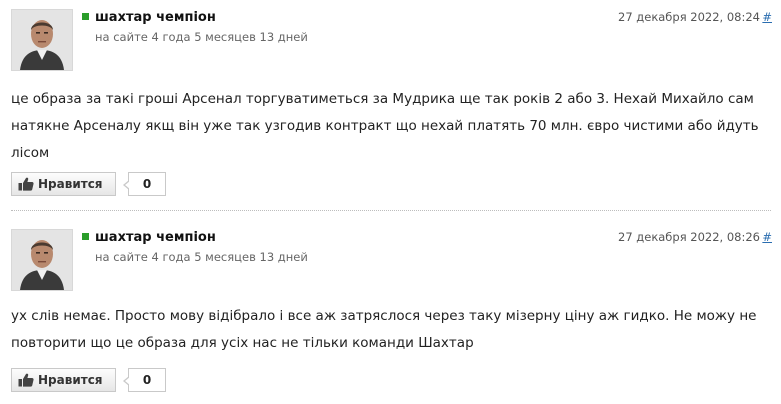  What do you see at coordinates (767, 237) in the screenshot?
I see `comment-permalink: #` at bounding box center [767, 237].